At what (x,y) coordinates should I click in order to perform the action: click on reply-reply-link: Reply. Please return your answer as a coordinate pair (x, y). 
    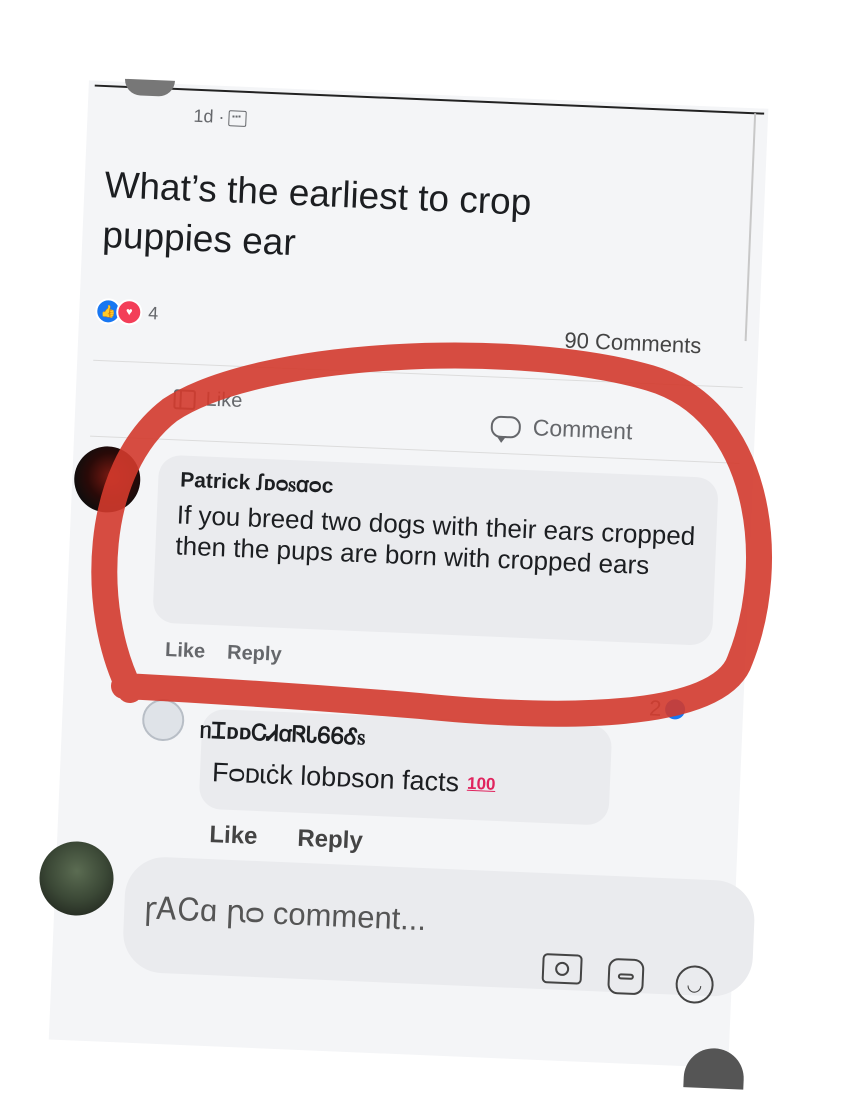
    Looking at the image, I should click on (330, 840).